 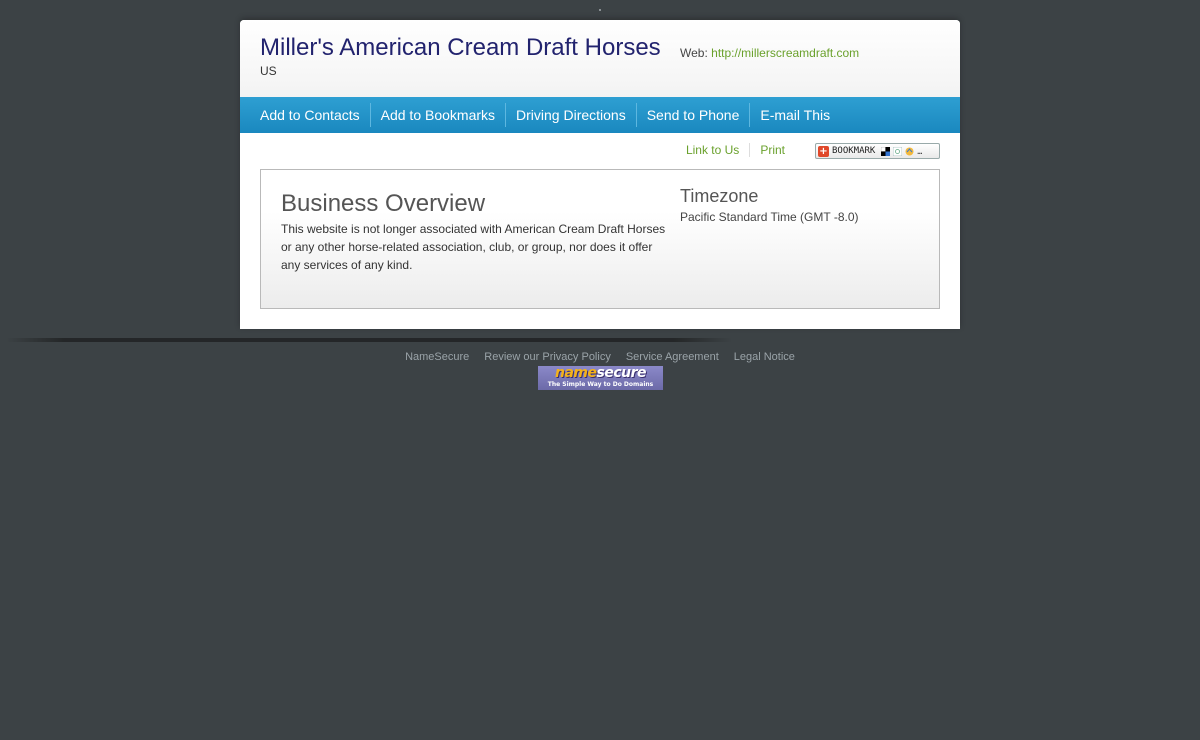 I want to click on namesecure-logo: namesecure The Simple Way to Do Domains, so click(x=600, y=378).